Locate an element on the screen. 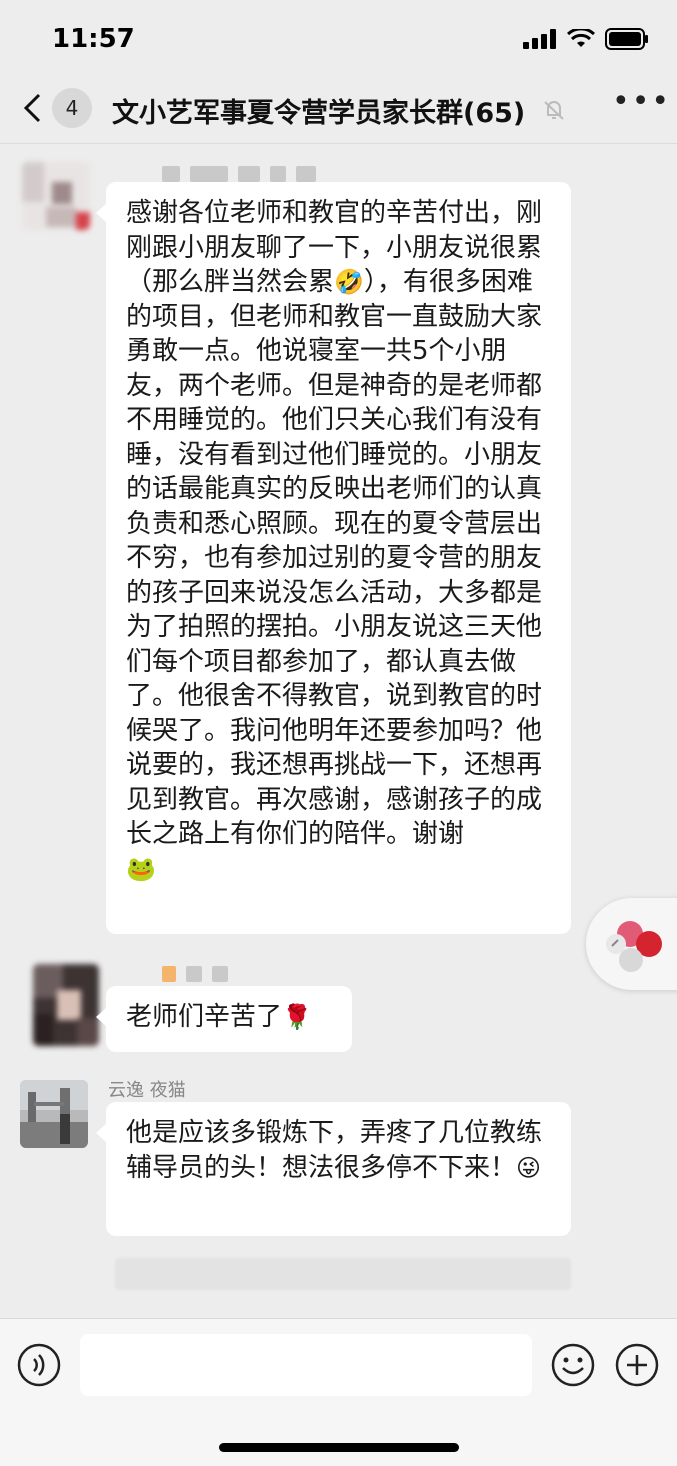  winking-tongue-emoji-icon: 😜 is located at coordinates (529, 1167).